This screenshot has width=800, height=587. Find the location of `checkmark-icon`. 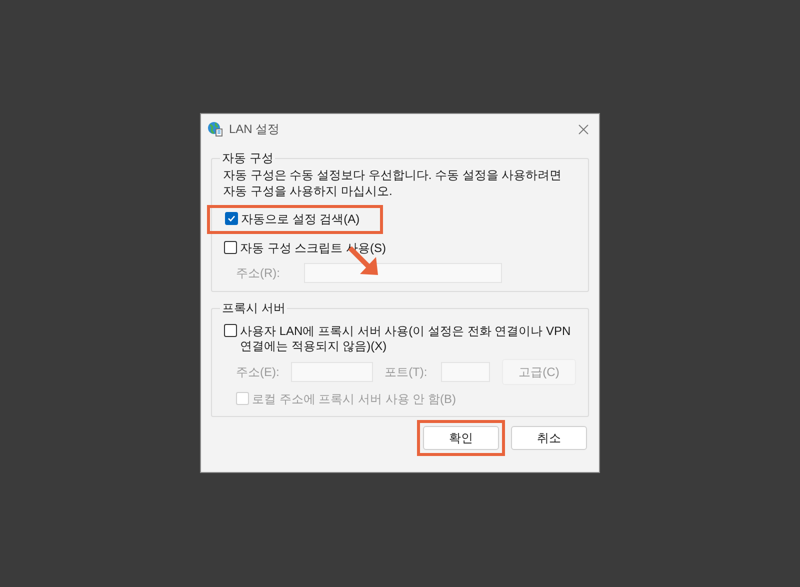

checkmark-icon is located at coordinates (231, 218).